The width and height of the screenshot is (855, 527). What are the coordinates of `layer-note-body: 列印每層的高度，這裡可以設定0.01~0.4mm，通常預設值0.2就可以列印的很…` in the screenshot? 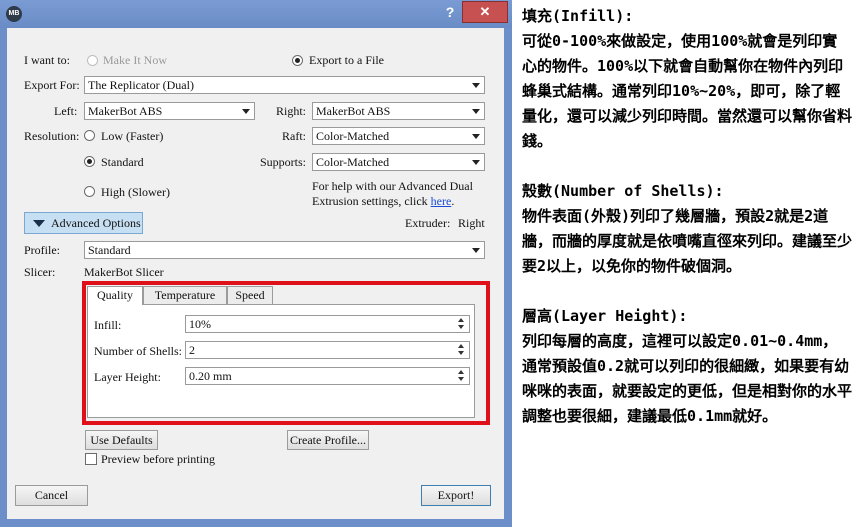 It's located at (687, 378).